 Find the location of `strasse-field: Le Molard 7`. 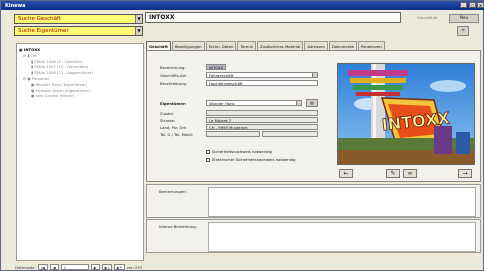

strasse-field: Le Molard 7 is located at coordinates (262, 120).